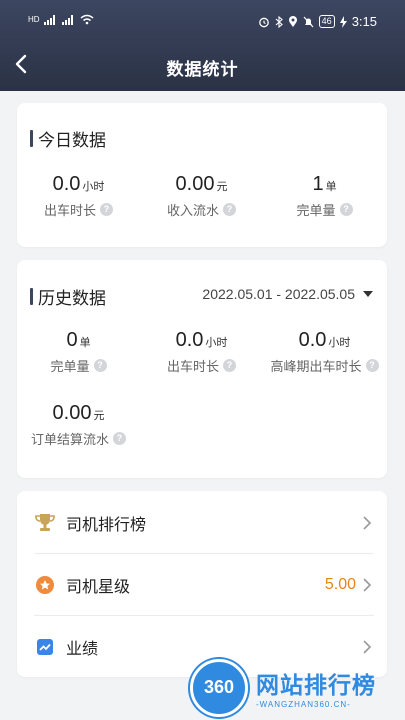  Describe the element at coordinates (203, 522) in the screenshot. I see `menu-item-driver-ranking: 司机排行榜` at that location.